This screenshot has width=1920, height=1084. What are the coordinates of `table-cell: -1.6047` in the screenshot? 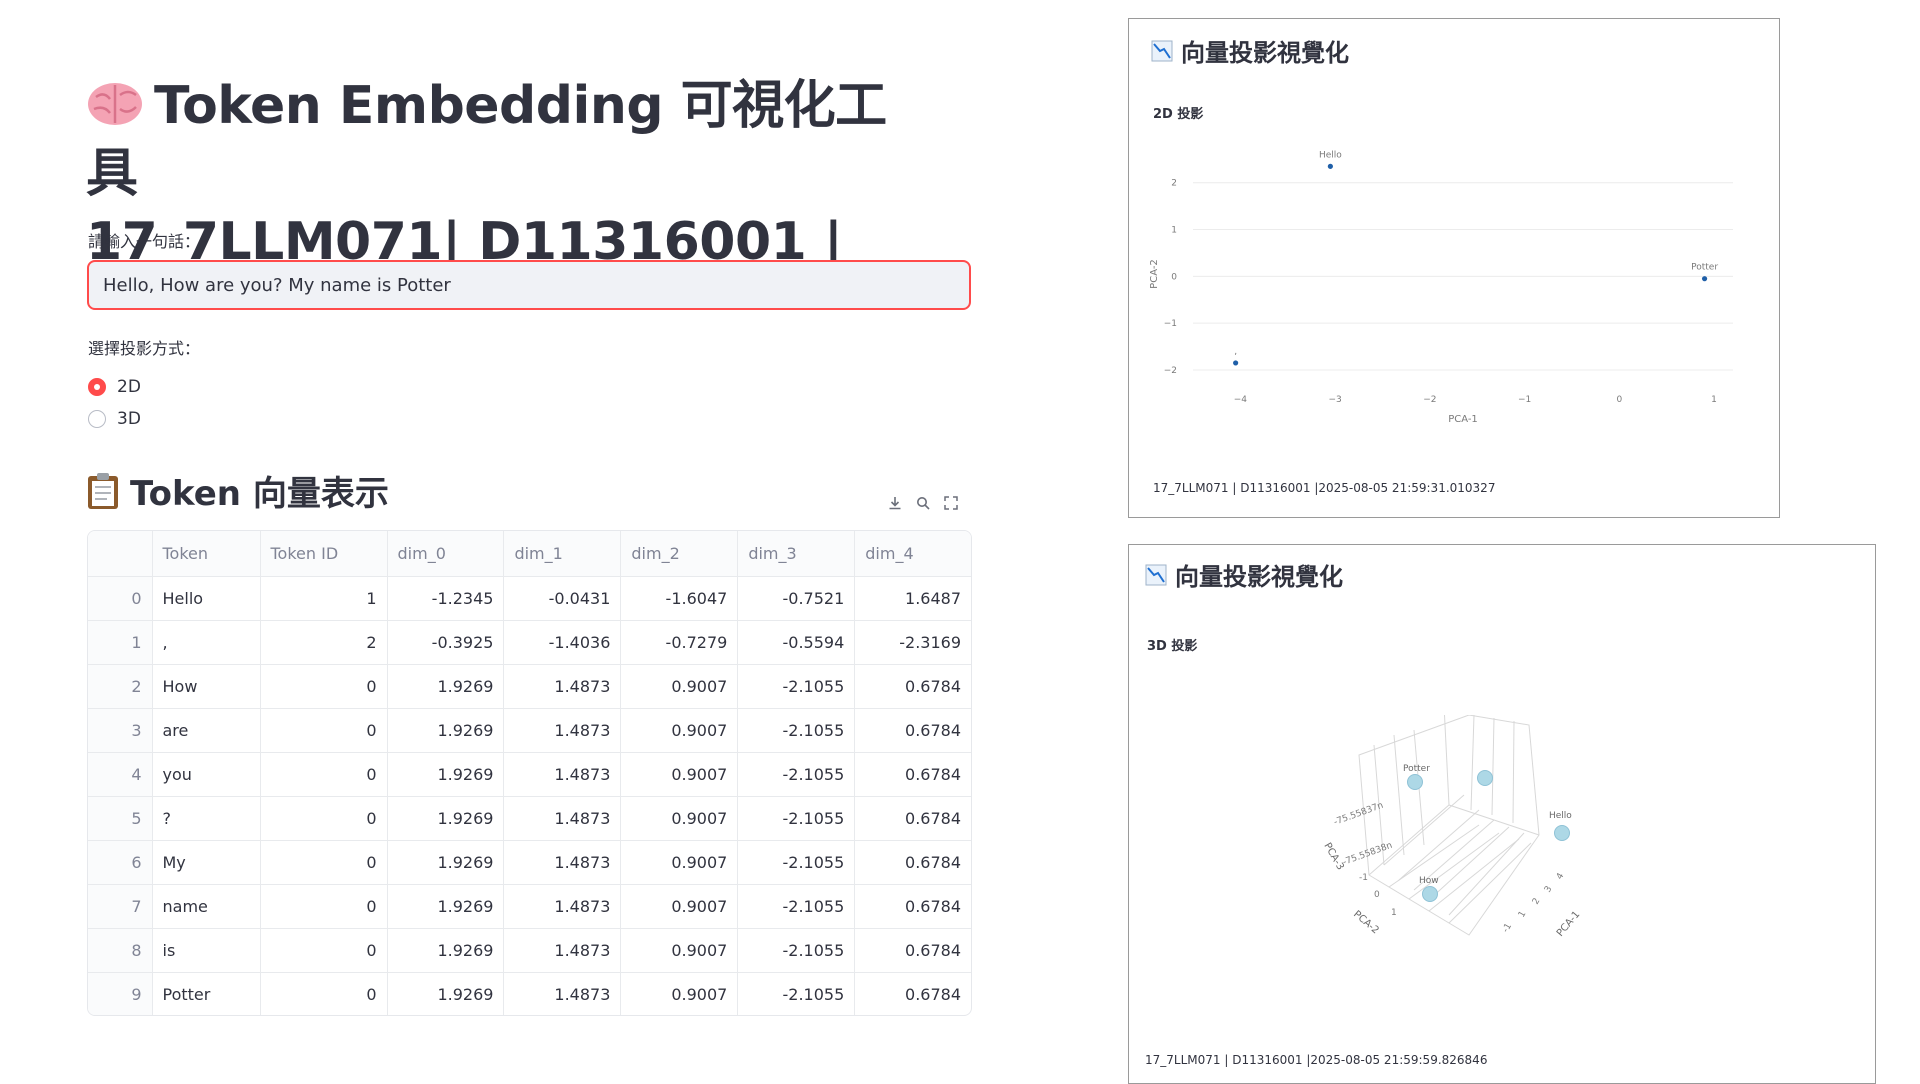 It's located at (679, 598).